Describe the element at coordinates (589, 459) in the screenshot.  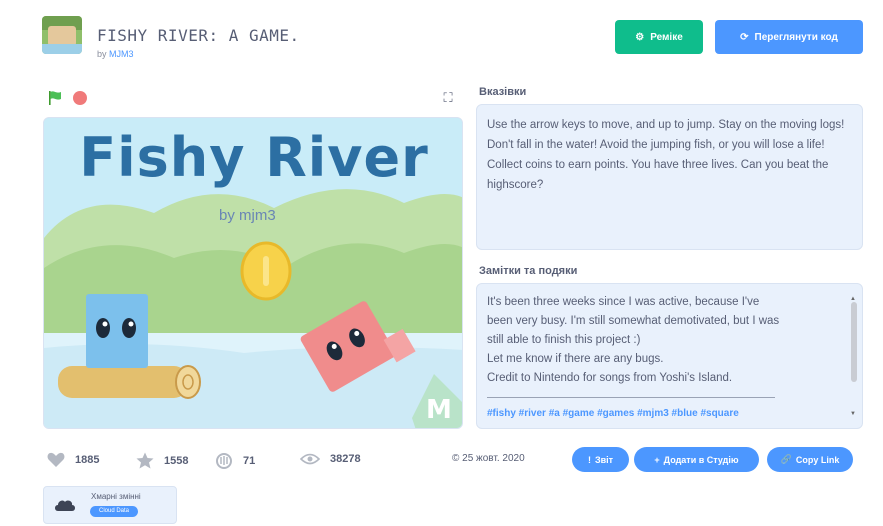
I see `report-icon: !` at that location.